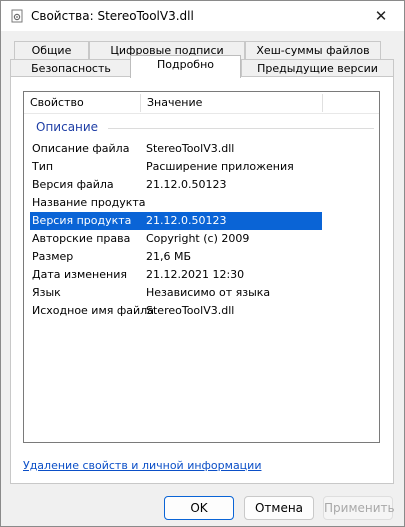  Describe the element at coordinates (359, 508) in the screenshot. I see `apply-button: Применить` at that location.